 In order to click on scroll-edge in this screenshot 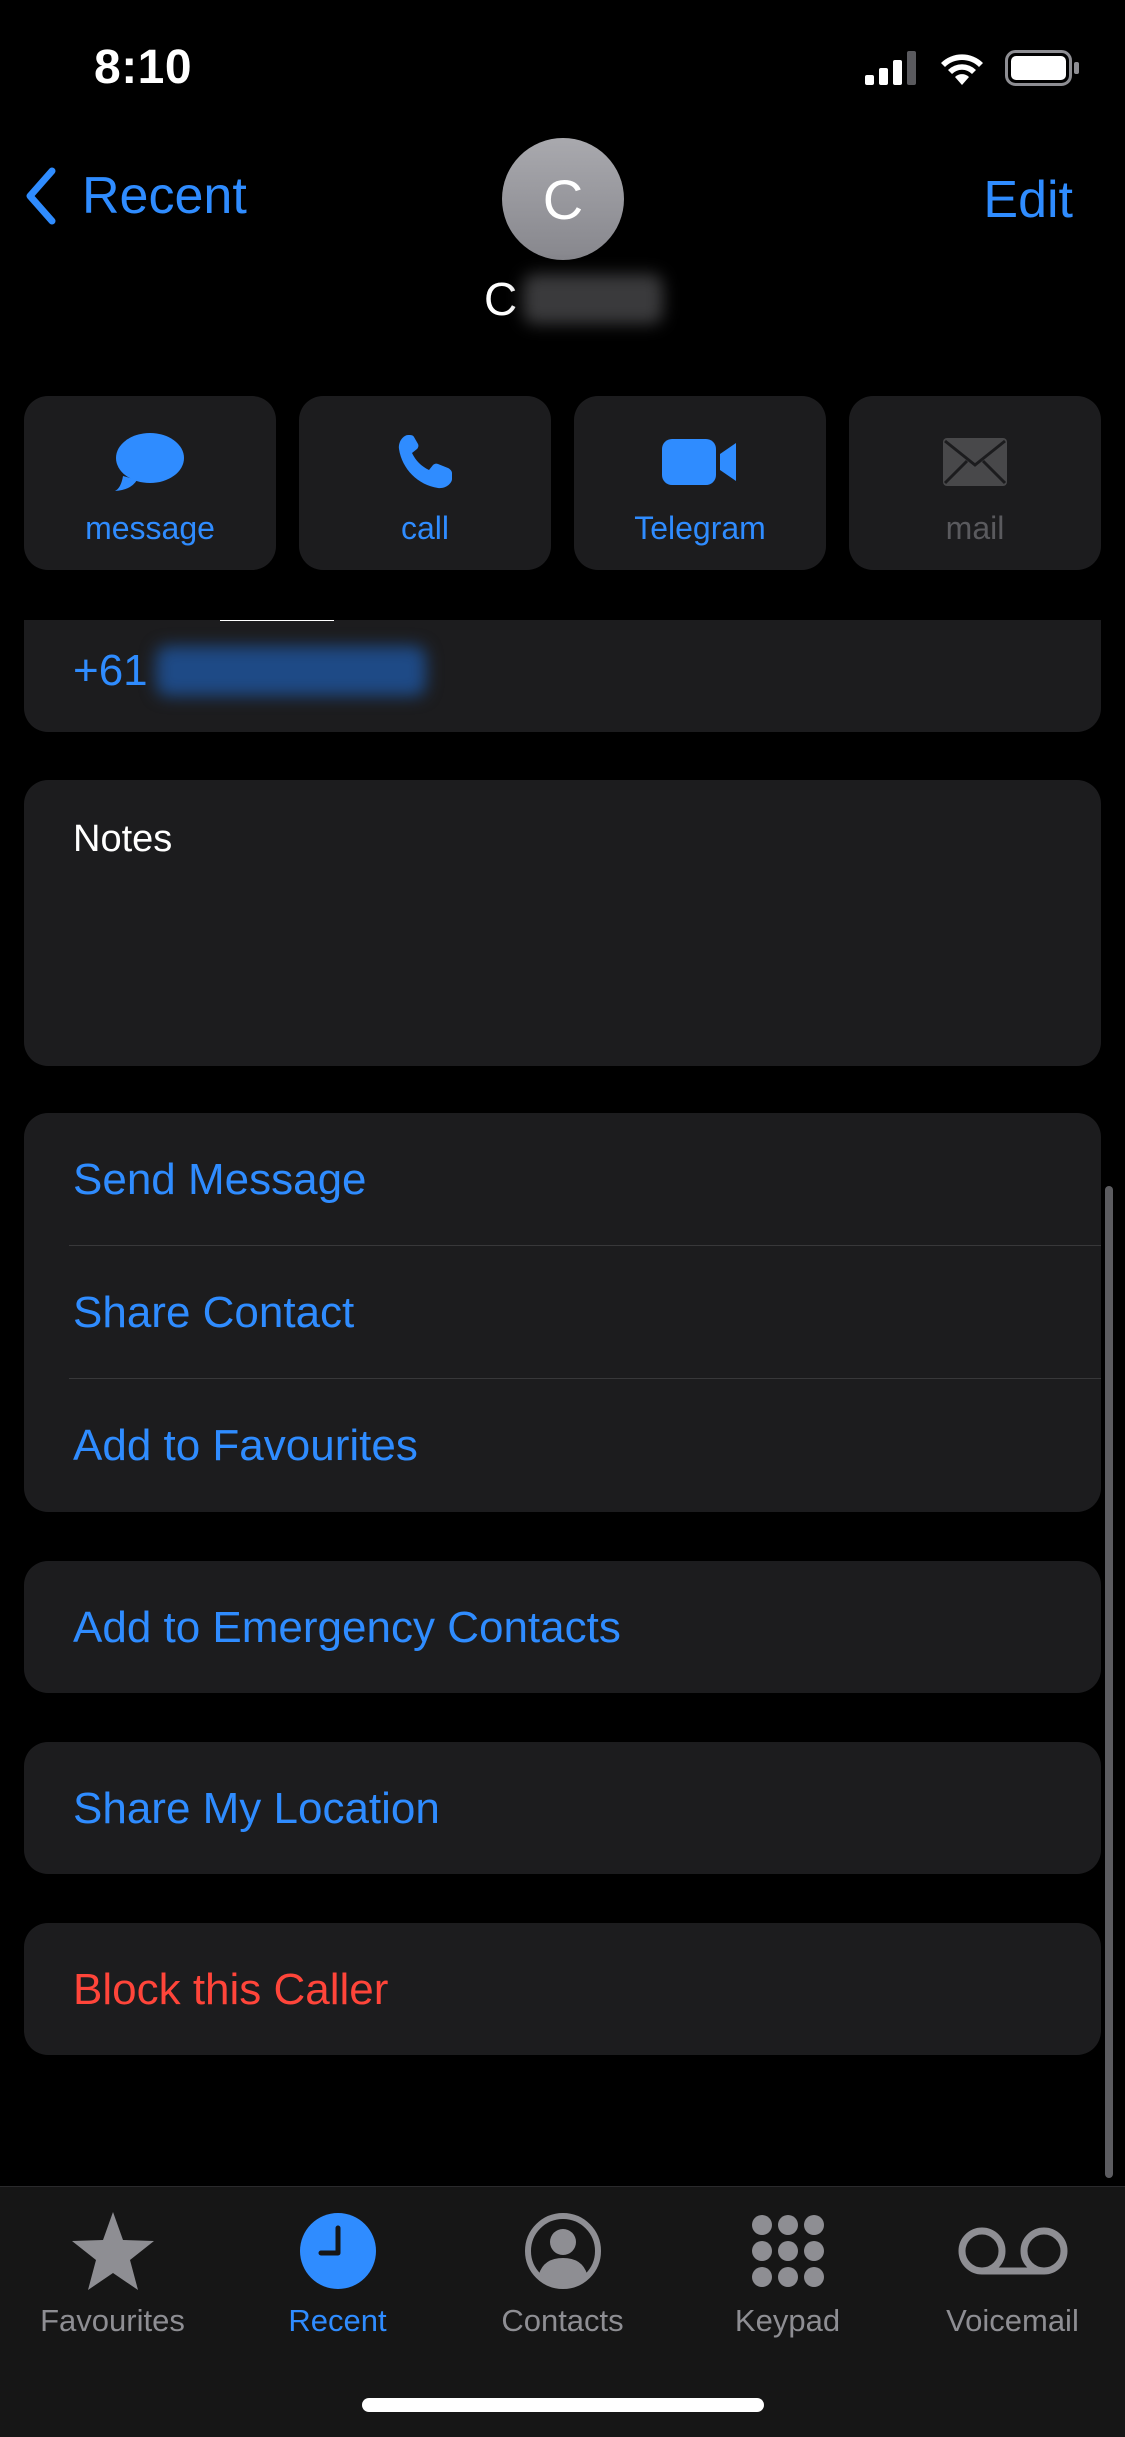, I will do `click(562, 595)`.